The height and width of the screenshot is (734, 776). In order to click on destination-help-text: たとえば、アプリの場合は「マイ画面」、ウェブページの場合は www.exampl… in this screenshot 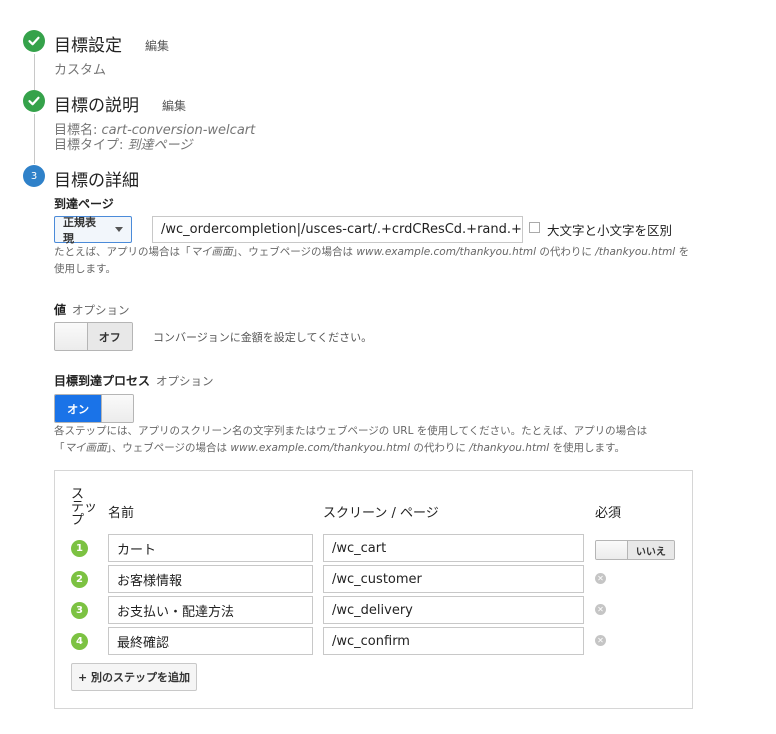, I will do `click(372, 252)`.